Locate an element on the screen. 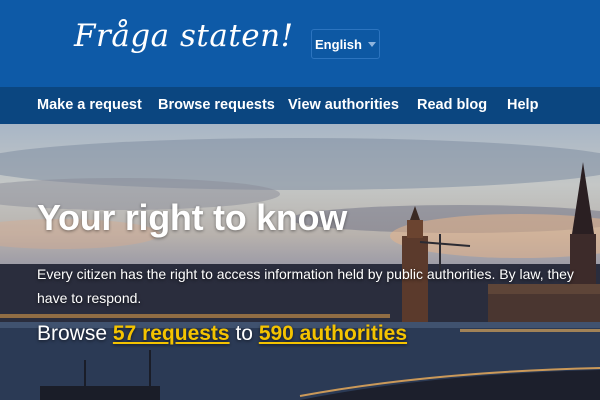  nav-view-authorities: View authorities is located at coordinates (343, 105).